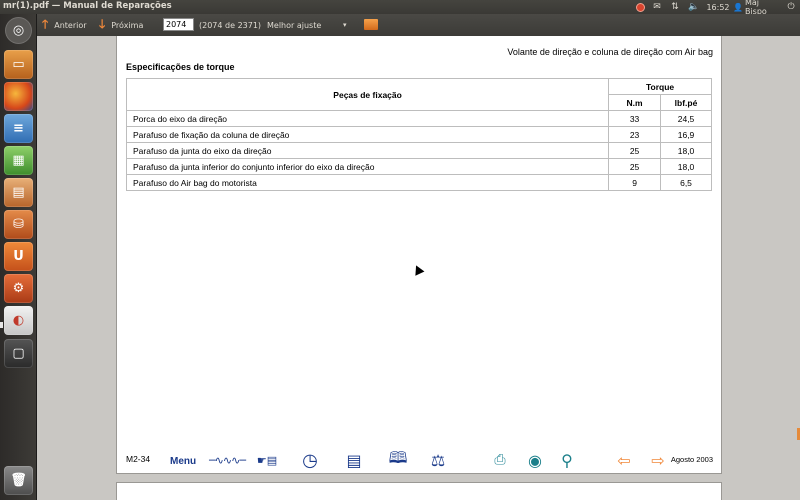  What do you see at coordinates (635, 182) in the screenshot?
I see `cell-nm: 9` at bounding box center [635, 182].